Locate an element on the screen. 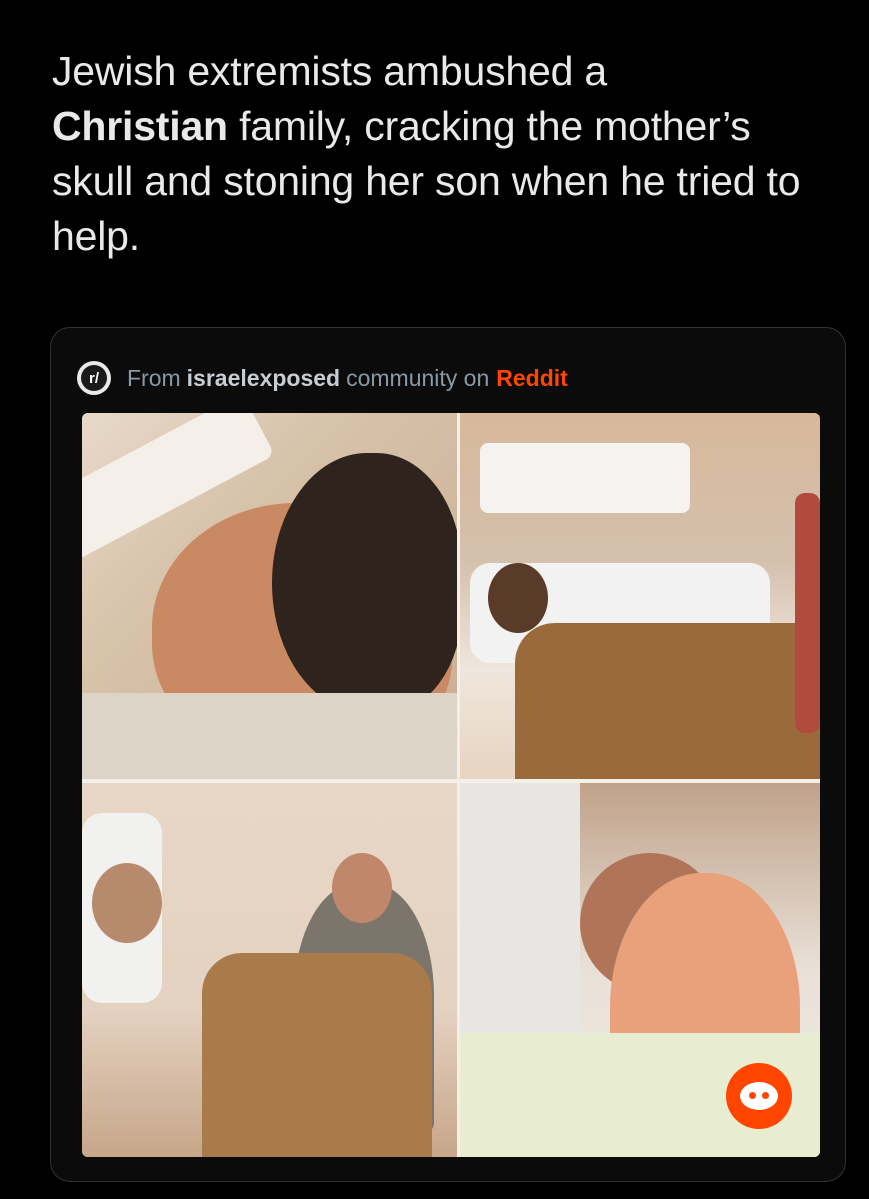 Image resolution: width=869 pixels, height=1199 pixels. reddit-icon: r/ is located at coordinates (94, 378).